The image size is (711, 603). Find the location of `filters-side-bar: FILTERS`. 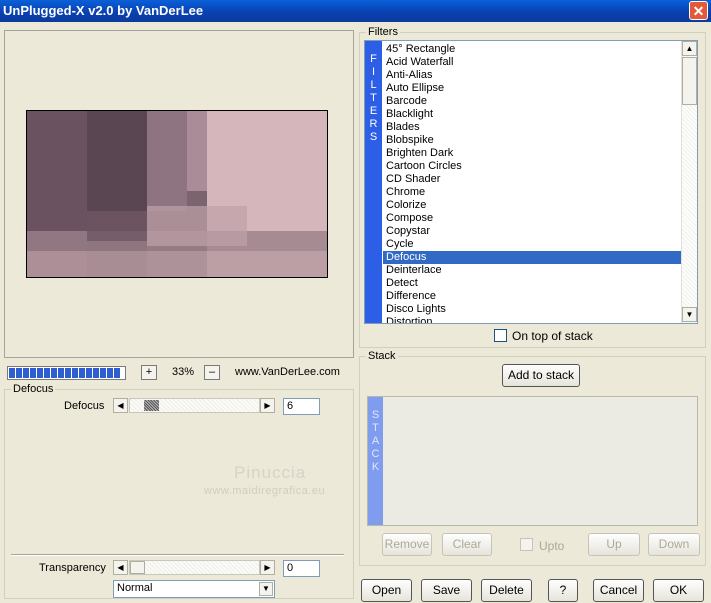

filters-side-bar: FILTERS is located at coordinates (373, 182).